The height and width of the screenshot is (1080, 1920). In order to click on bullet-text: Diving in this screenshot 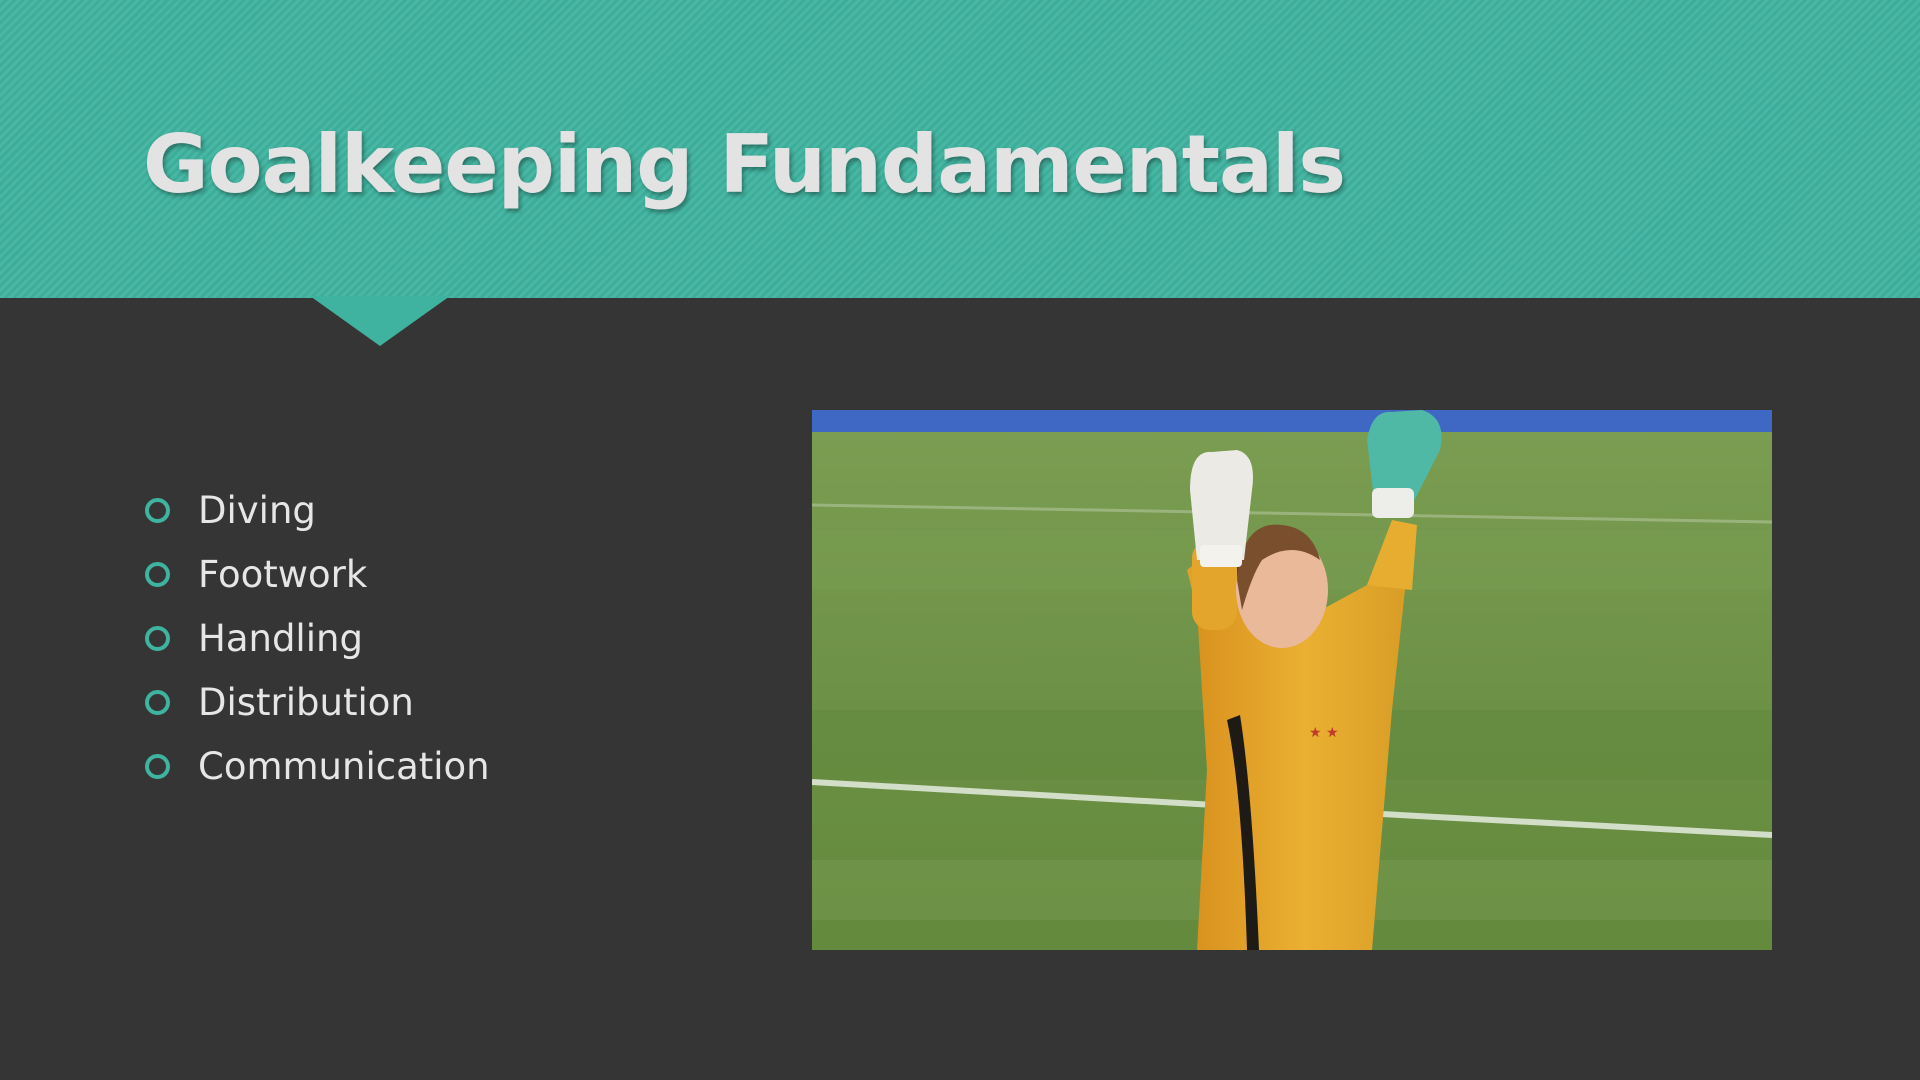, I will do `click(257, 510)`.